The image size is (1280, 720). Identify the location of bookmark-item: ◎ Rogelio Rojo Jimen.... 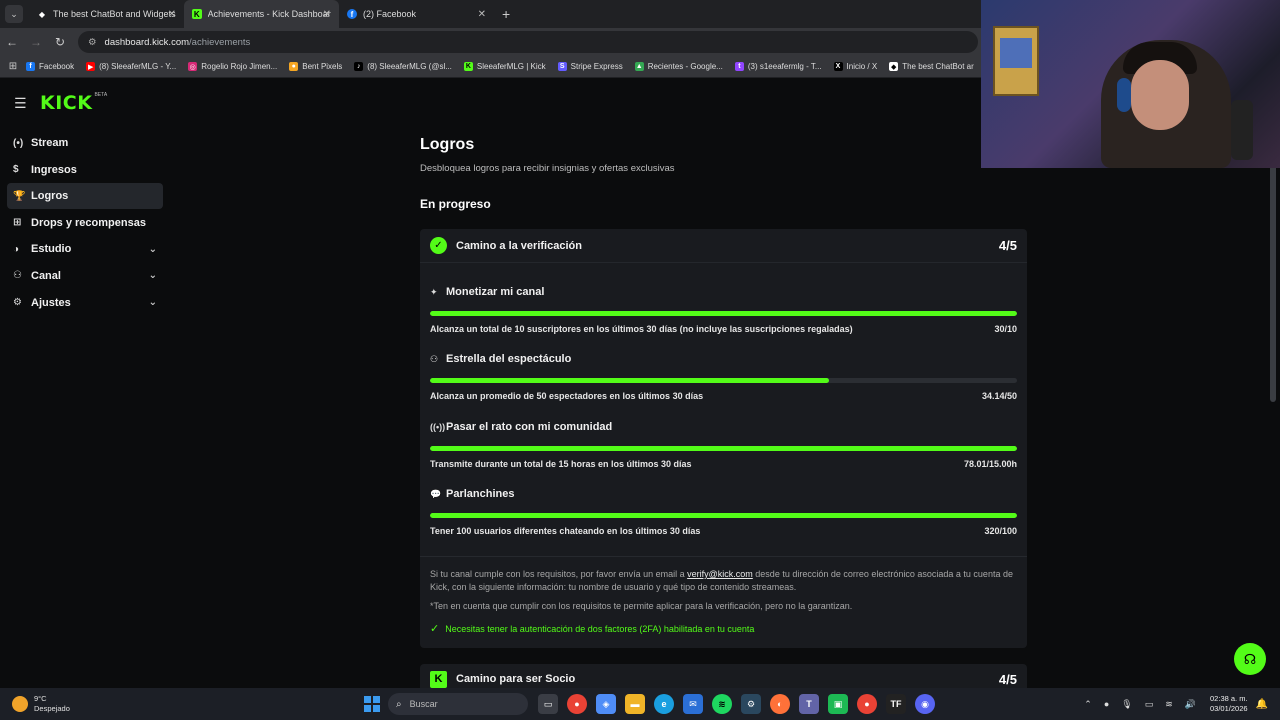
(232, 66).